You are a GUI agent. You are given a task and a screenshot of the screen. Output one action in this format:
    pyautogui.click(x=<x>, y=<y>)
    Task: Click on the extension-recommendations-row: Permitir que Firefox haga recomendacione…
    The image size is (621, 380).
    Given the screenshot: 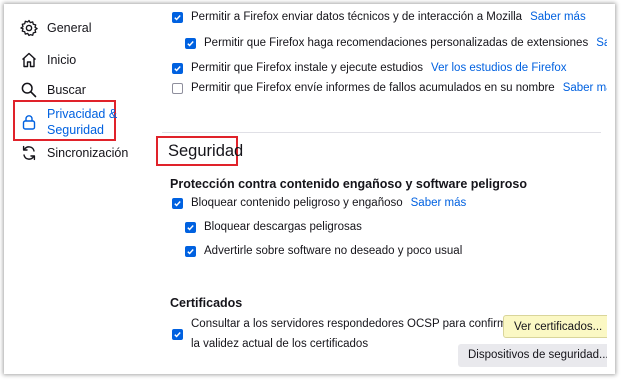 What is the action you would take?
    pyautogui.click(x=400, y=43)
    